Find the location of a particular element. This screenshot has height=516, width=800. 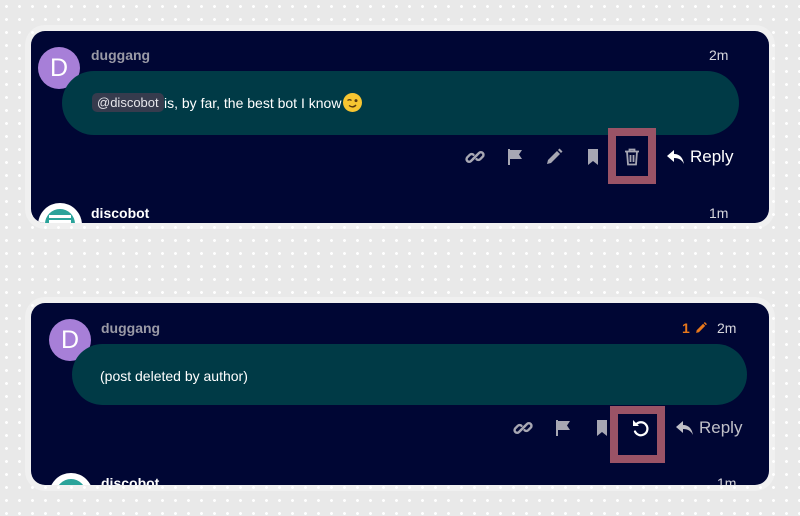

post-text: is, by far, the best bot I know is located at coordinates (253, 103).